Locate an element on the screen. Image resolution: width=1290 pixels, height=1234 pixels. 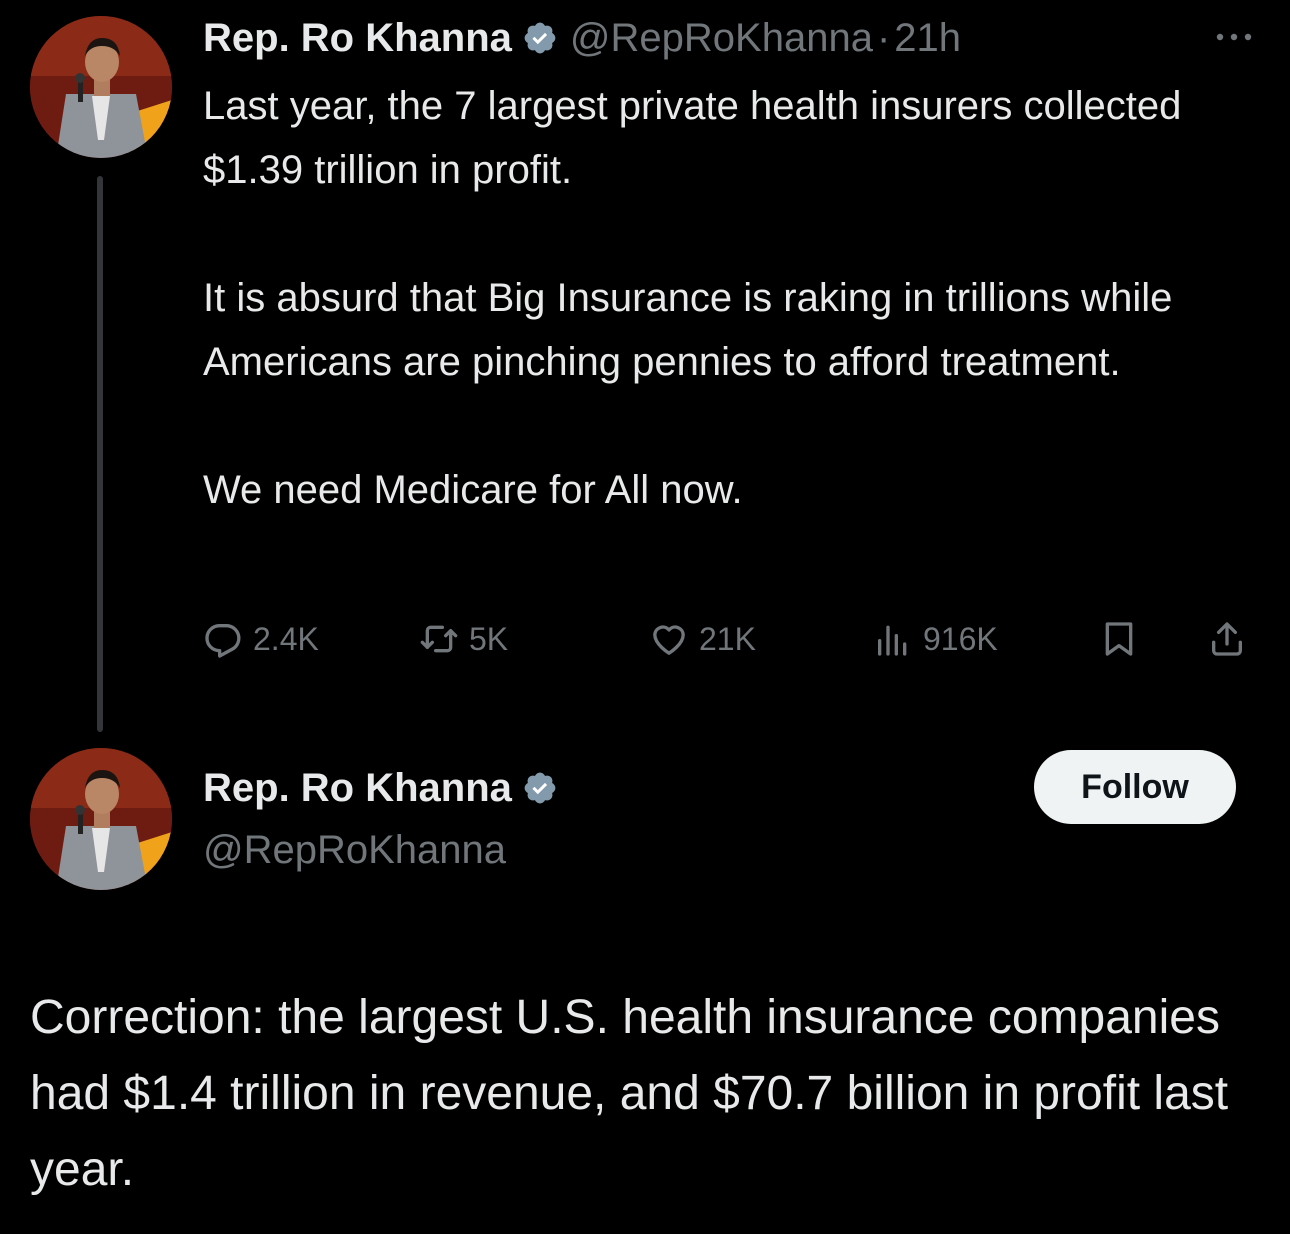
bookmark-button is located at coordinates (1119, 639).